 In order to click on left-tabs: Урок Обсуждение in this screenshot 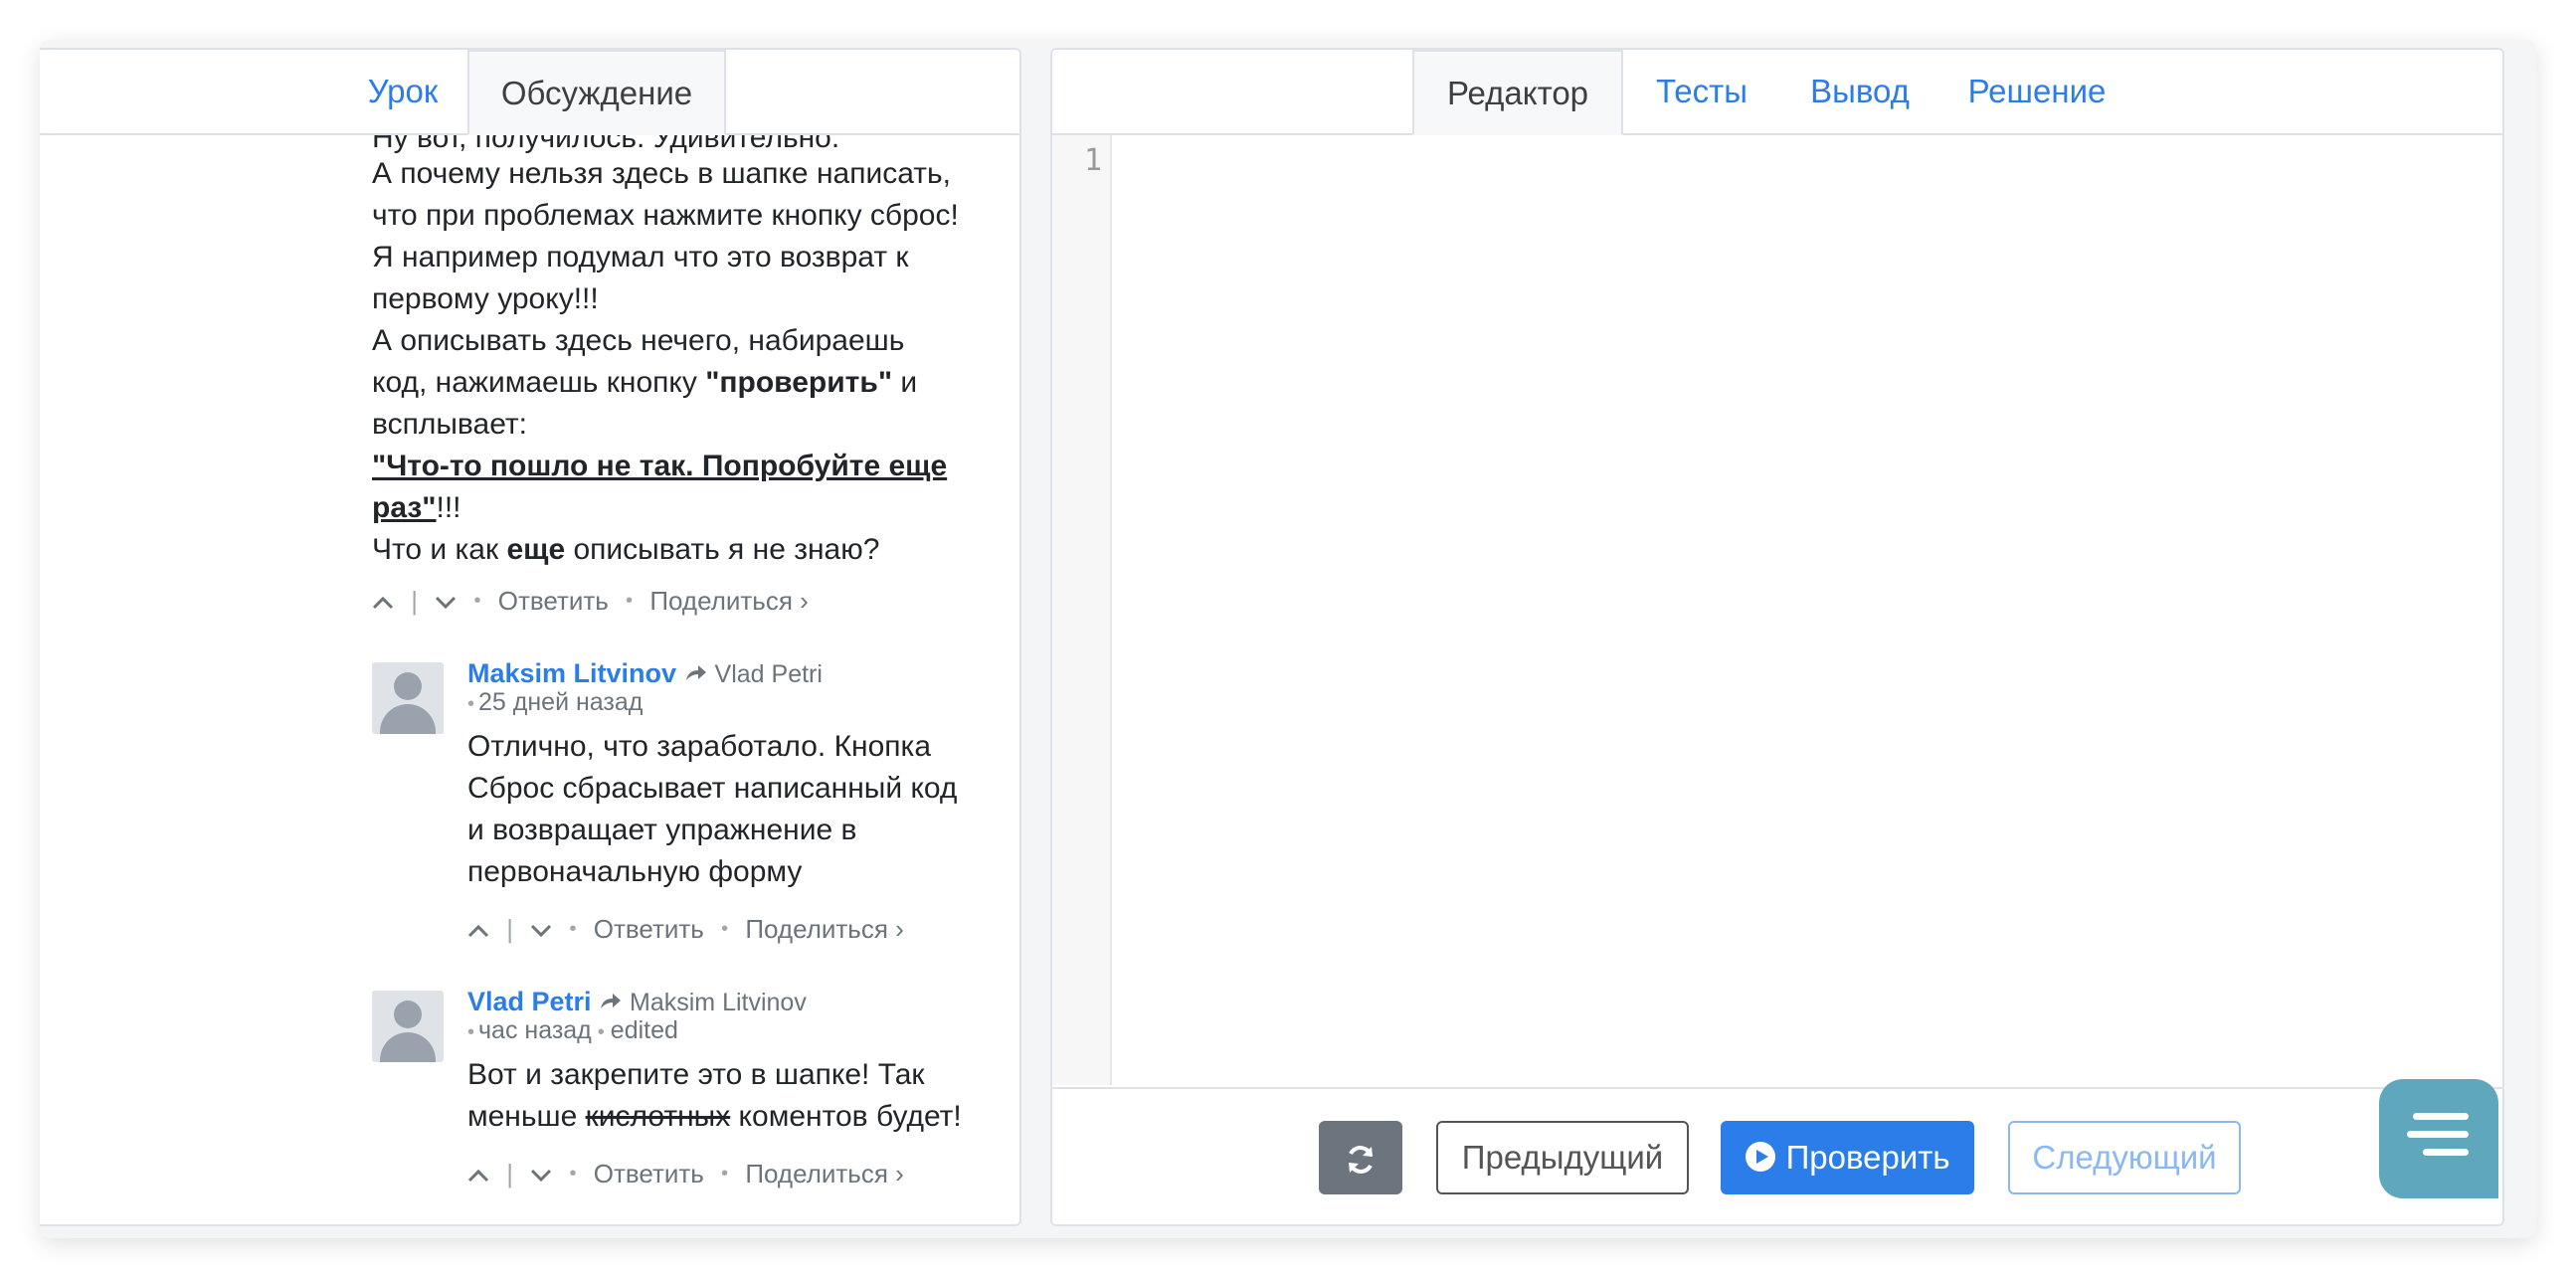, I will do `click(529, 93)`.